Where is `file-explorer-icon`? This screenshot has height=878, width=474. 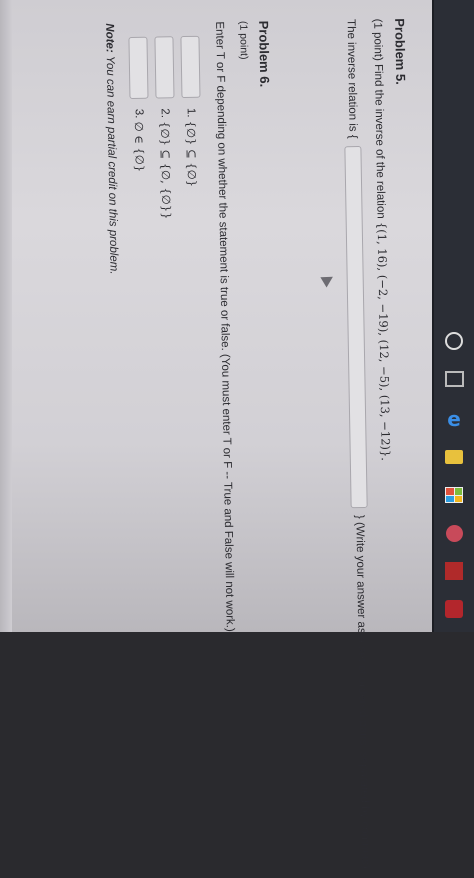 file-explorer-icon is located at coordinates (454, 457).